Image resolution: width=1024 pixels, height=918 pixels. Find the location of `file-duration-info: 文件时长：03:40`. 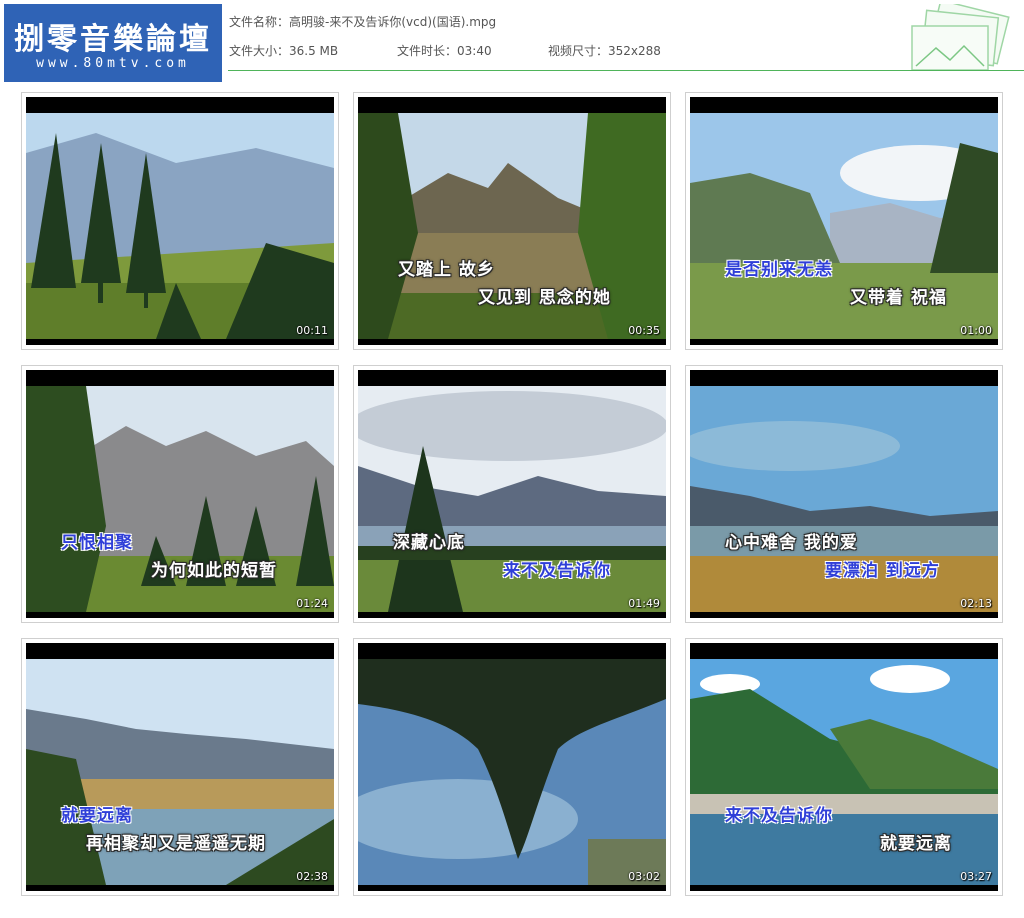

file-duration-info: 文件时长：03:40 is located at coordinates (444, 50).